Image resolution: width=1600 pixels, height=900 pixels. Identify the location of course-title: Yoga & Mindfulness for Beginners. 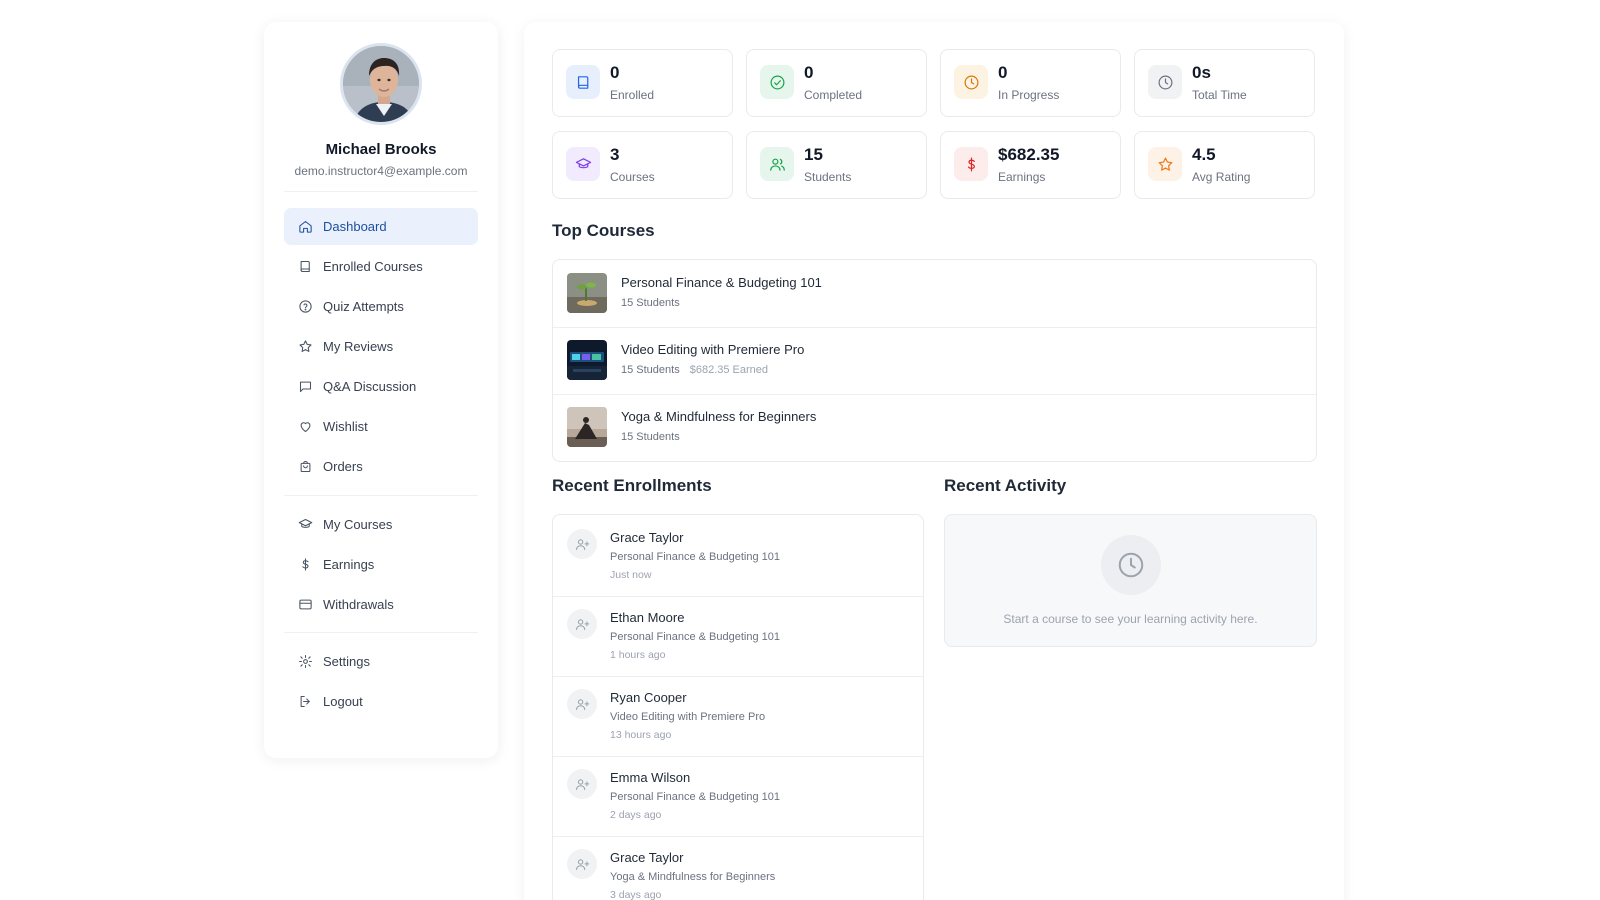
(718, 416).